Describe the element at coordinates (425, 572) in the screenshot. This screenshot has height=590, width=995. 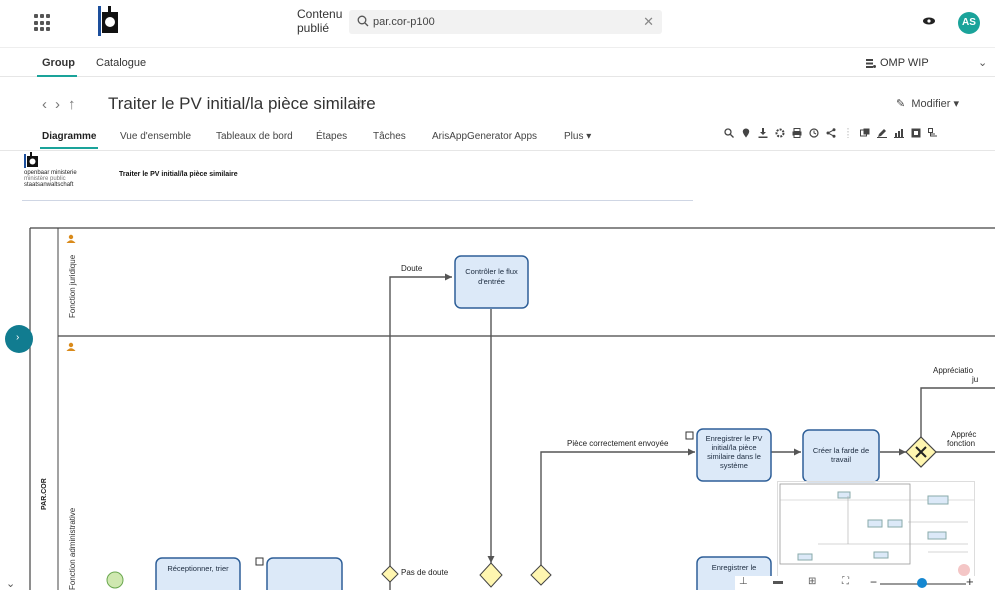
I see `label-pas-de-doute: Pas de doute` at that location.